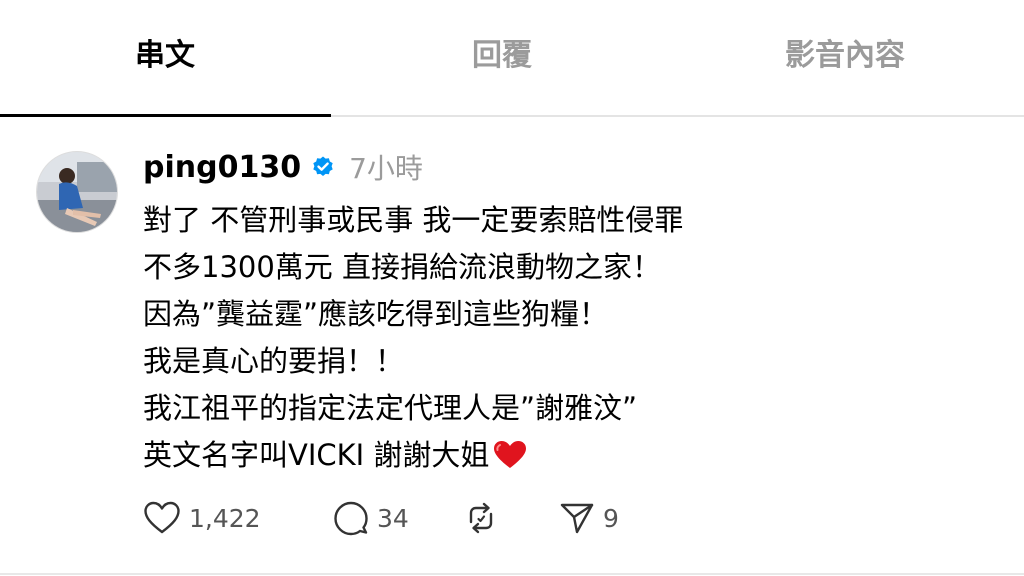 This screenshot has width=1024, height=576. I want to click on tab-replies: 回覆, so click(502, 58).